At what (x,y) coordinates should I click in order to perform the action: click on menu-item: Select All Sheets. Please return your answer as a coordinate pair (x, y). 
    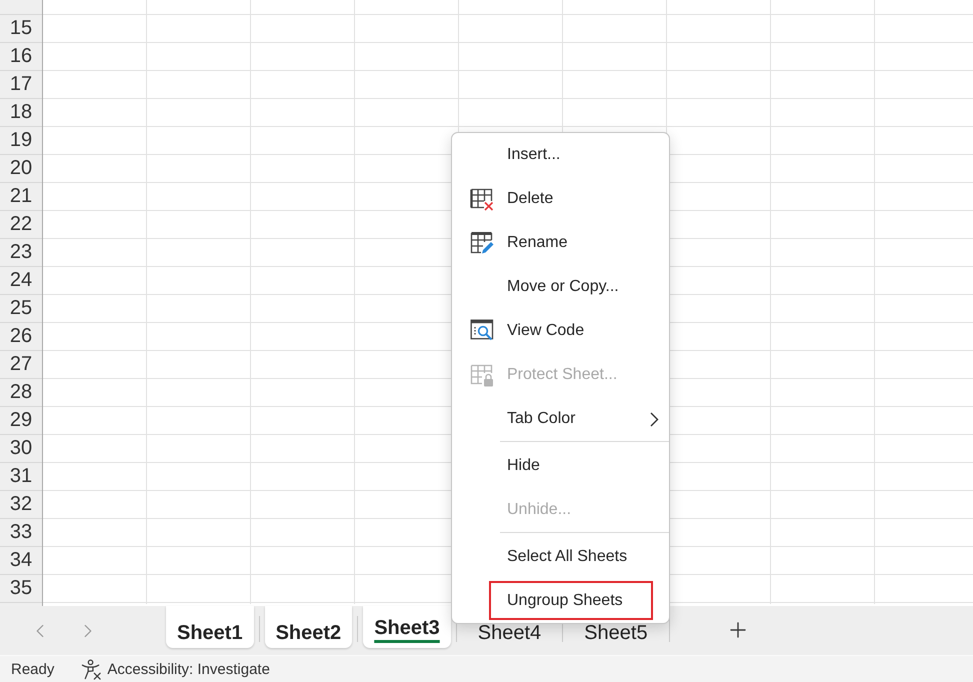
    Looking at the image, I should click on (560, 557).